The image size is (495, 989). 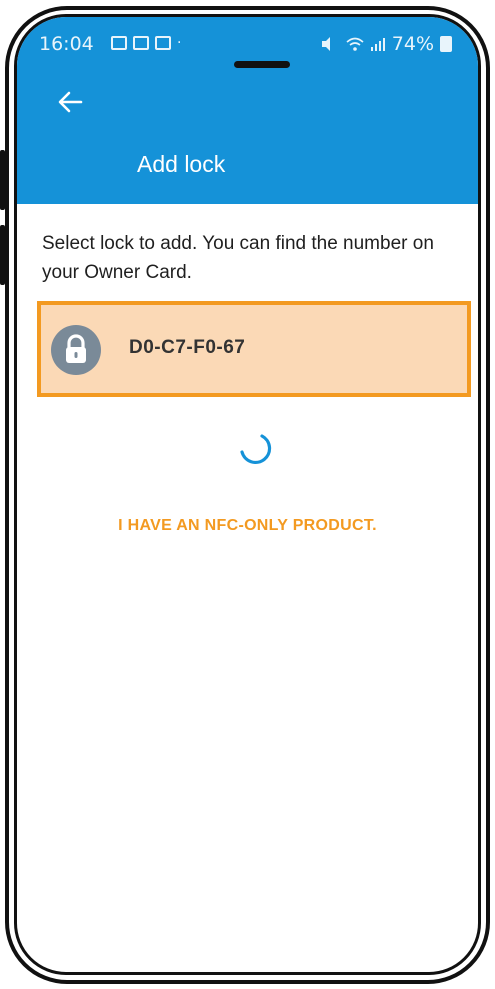 I want to click on back-arrow-icon, so click(x=70, y=102).